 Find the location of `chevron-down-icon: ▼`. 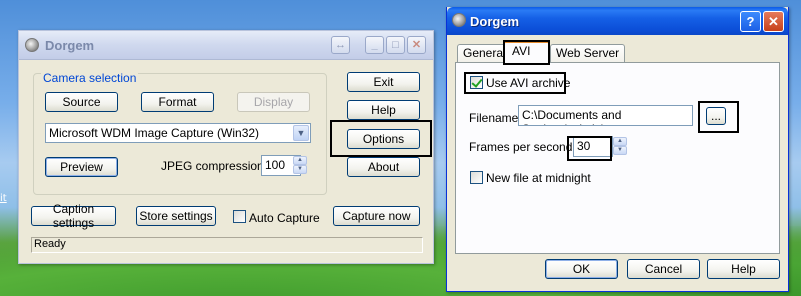

chevron-down-icon: ▼ is located at coordinates (301, 133).